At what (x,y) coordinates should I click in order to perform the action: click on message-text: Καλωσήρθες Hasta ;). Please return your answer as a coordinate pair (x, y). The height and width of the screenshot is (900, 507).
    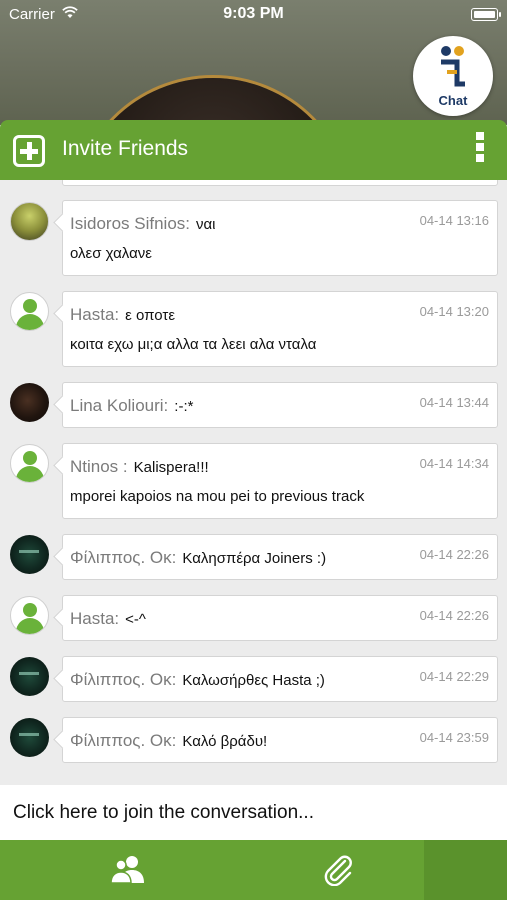
    Looking at the image, I should click on (253, 680).